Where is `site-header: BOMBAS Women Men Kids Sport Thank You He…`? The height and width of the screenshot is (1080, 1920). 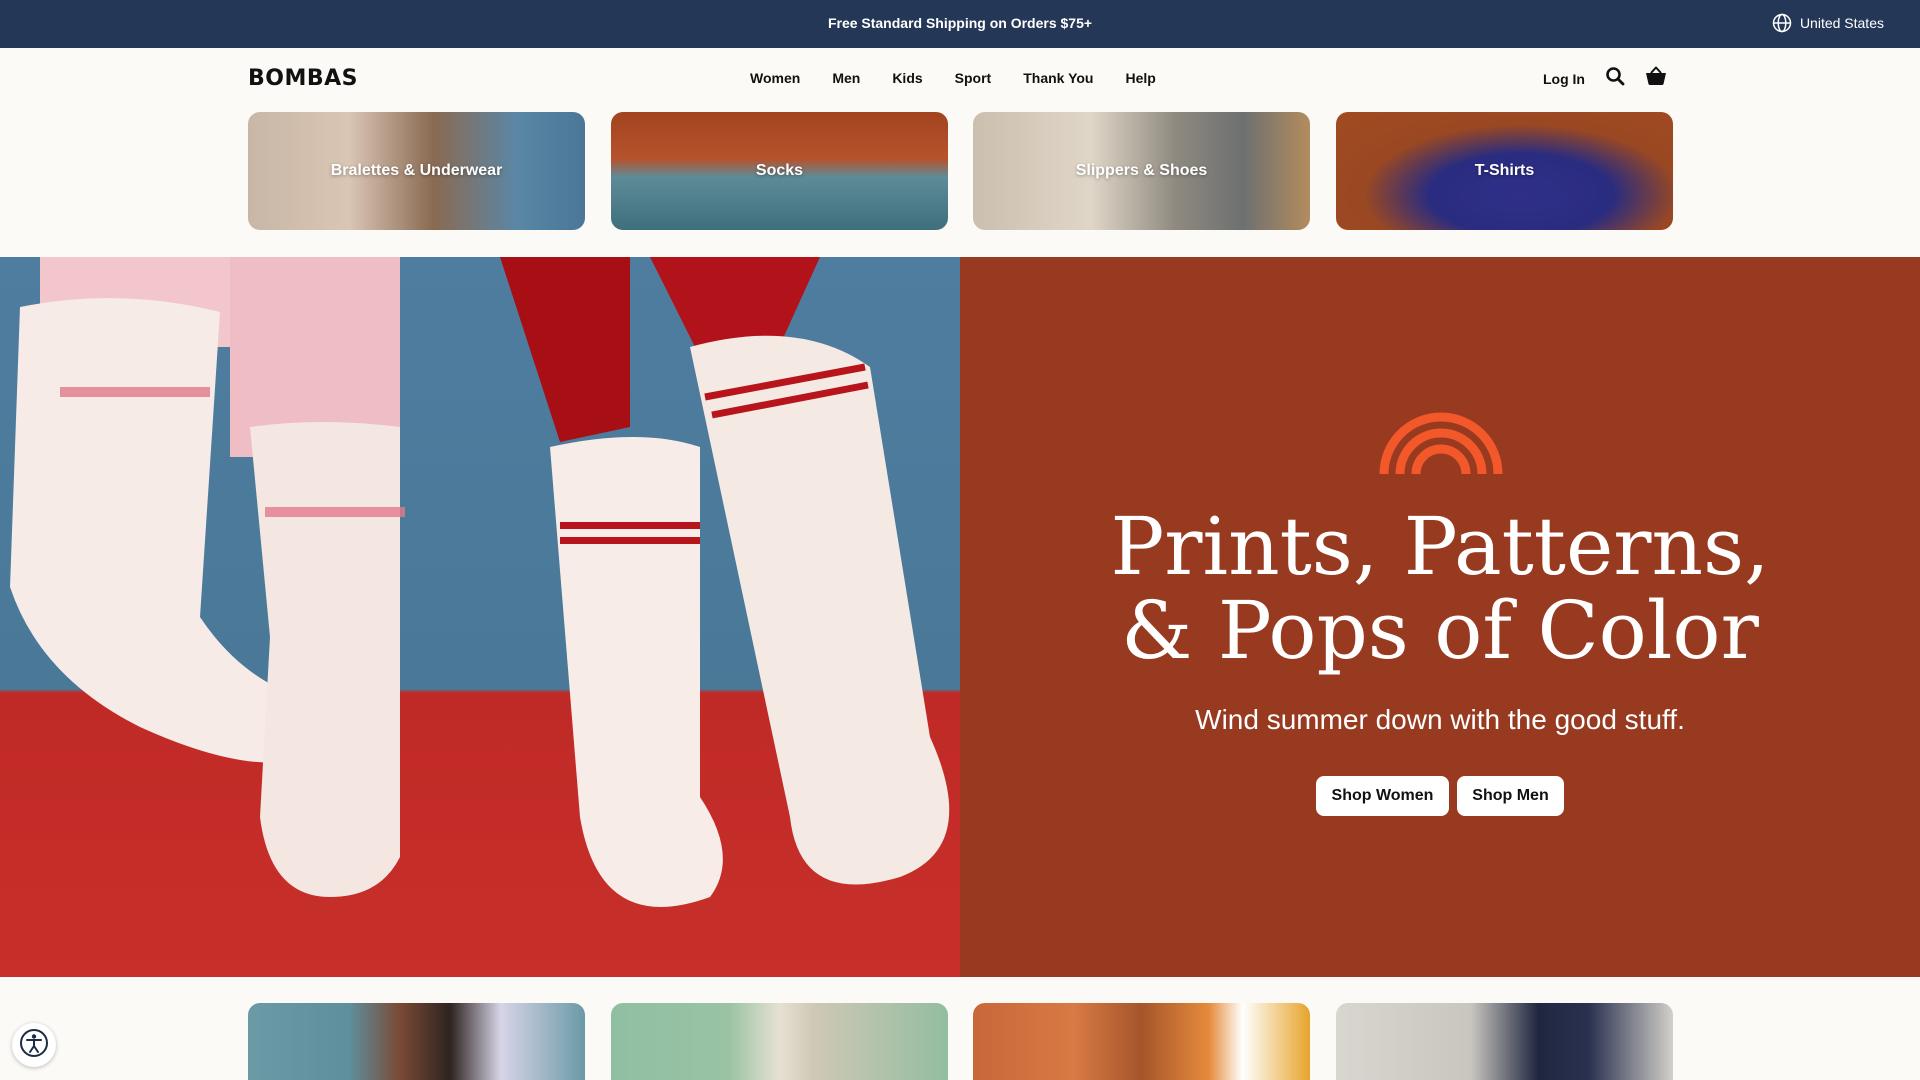
site-header: BOMBAS Women Men Kids Sport Thank You He… is located at coordinates (960, 79).